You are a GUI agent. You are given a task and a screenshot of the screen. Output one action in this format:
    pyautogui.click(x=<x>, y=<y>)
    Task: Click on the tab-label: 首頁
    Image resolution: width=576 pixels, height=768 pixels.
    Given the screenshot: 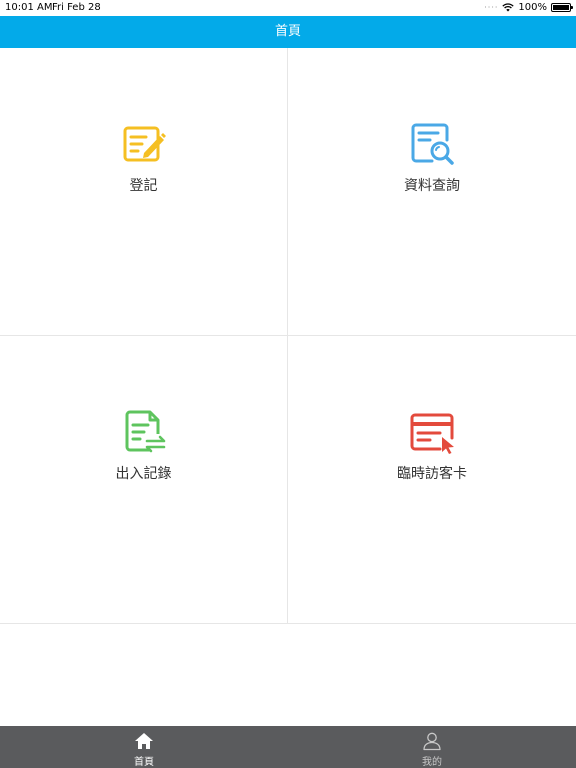 What is the action you would take?
    pyautogui.click(x=144, y=762)
    